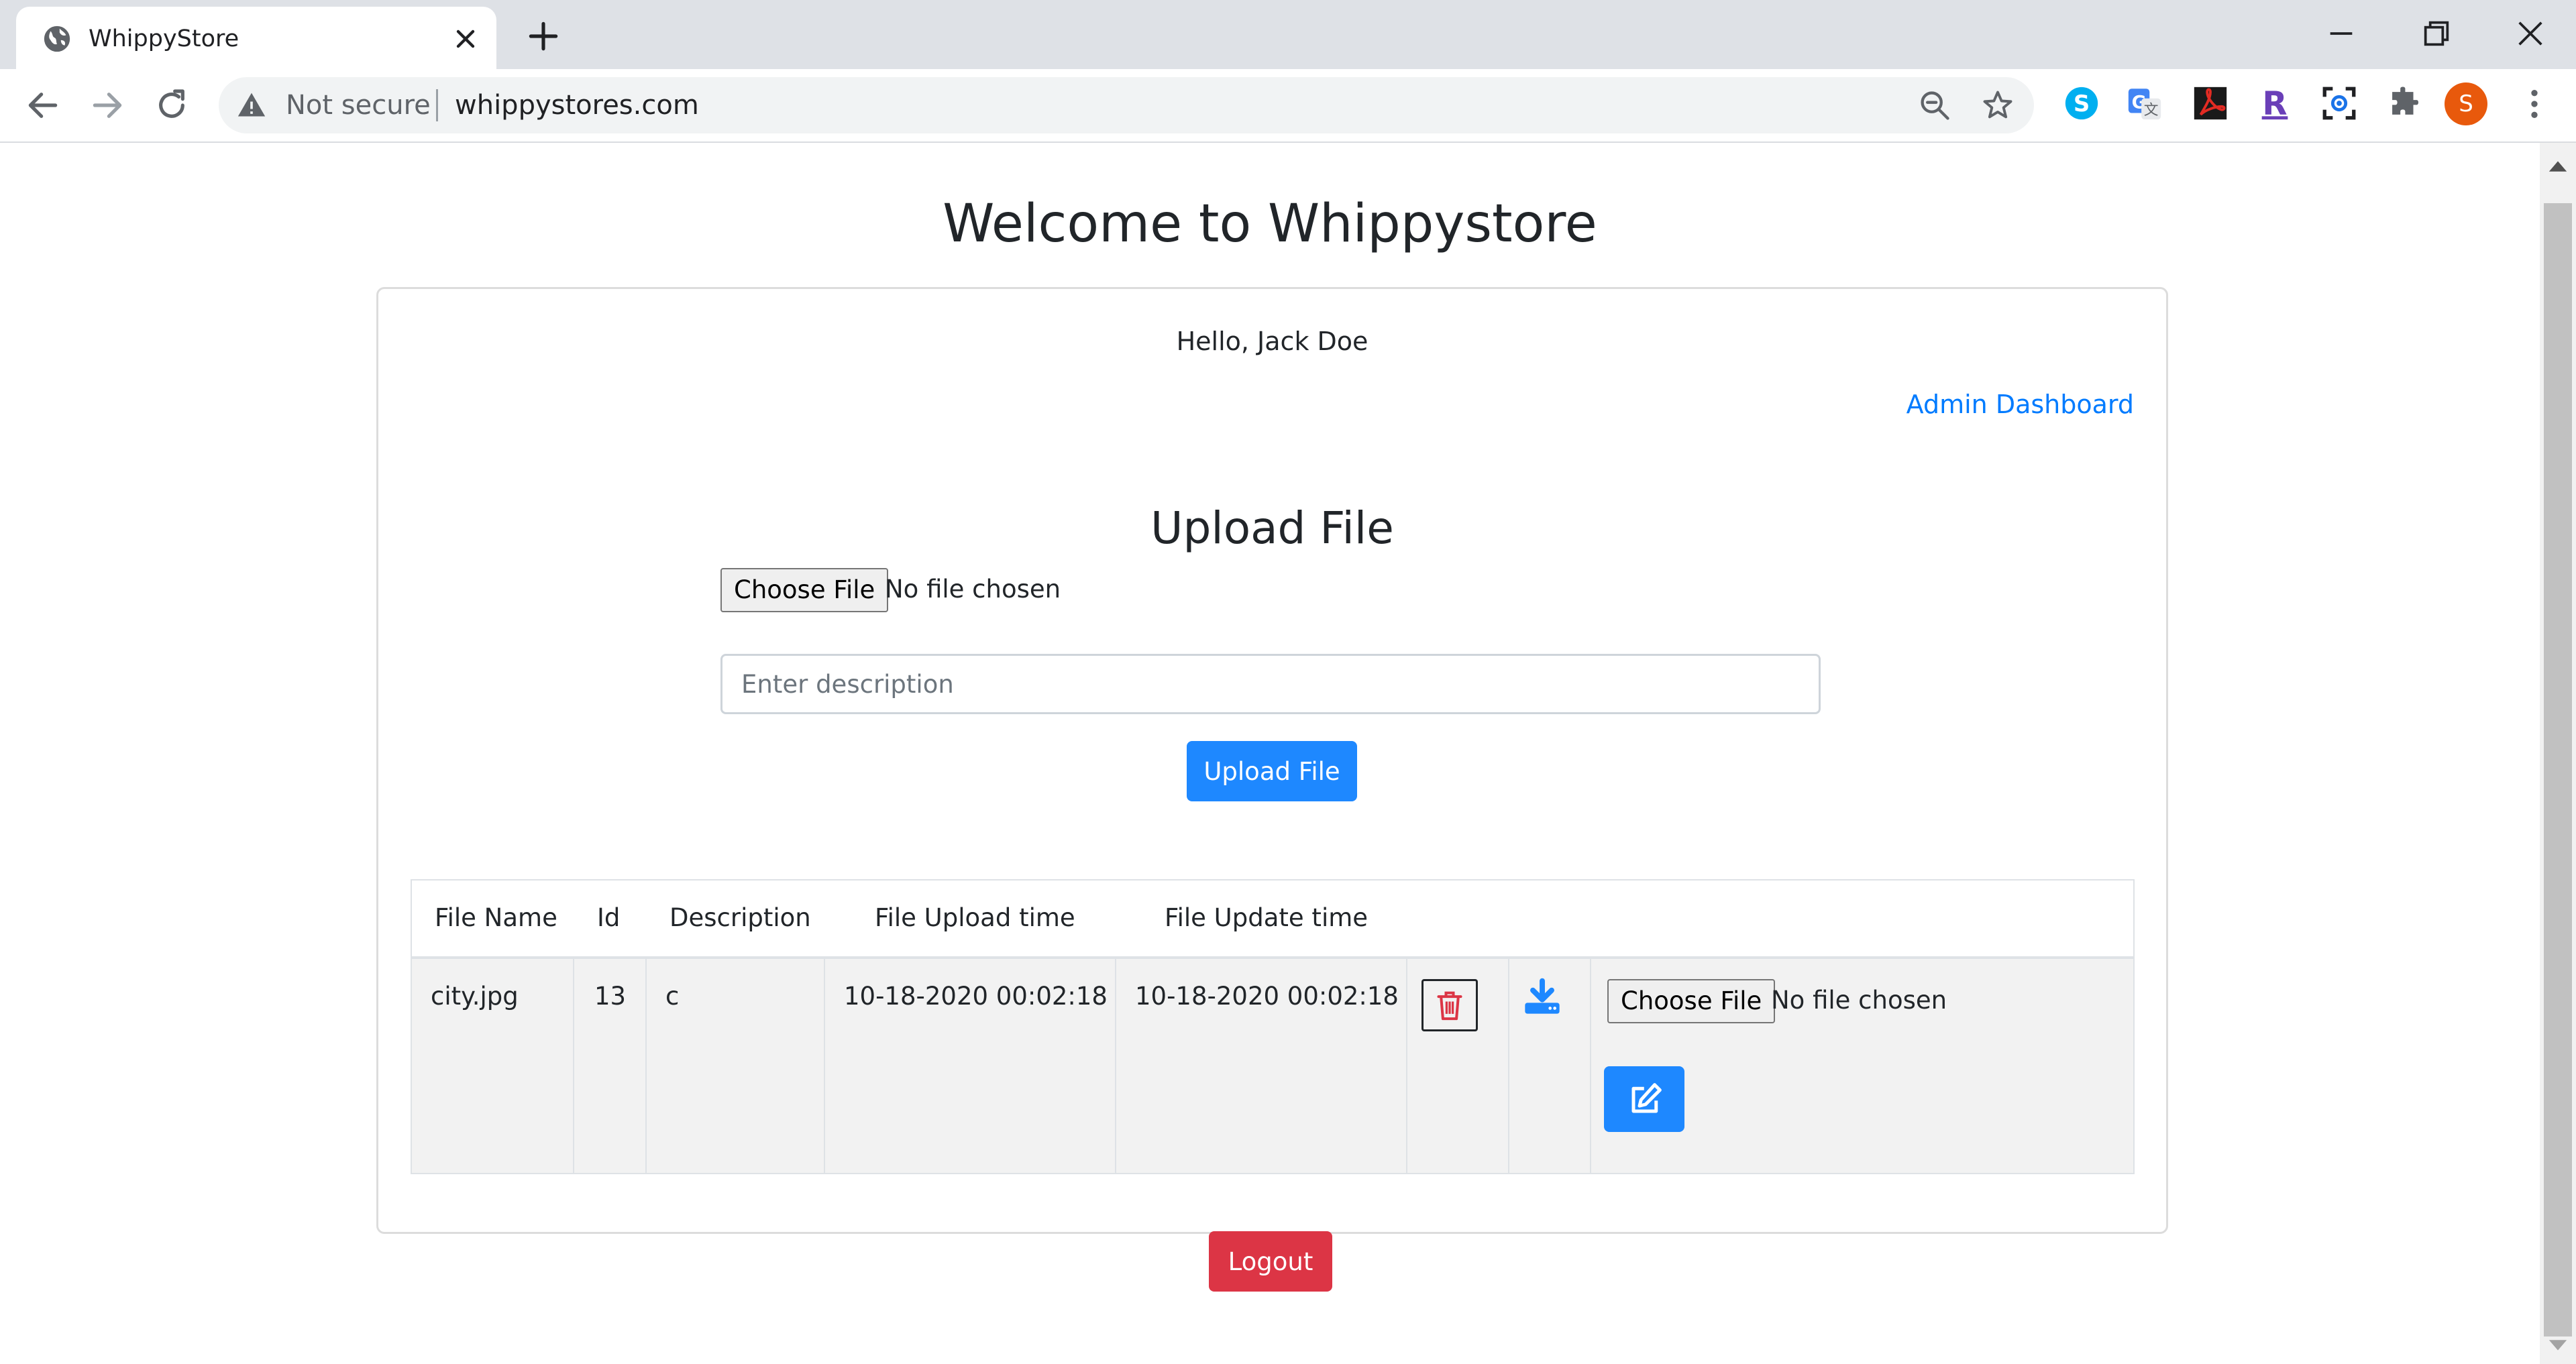 This screenshot has height=1364, width=2576. Describe the element at coordinates (975, 917) in the screenshot. I see `column-header-upload-time: File Upload time` at that location.